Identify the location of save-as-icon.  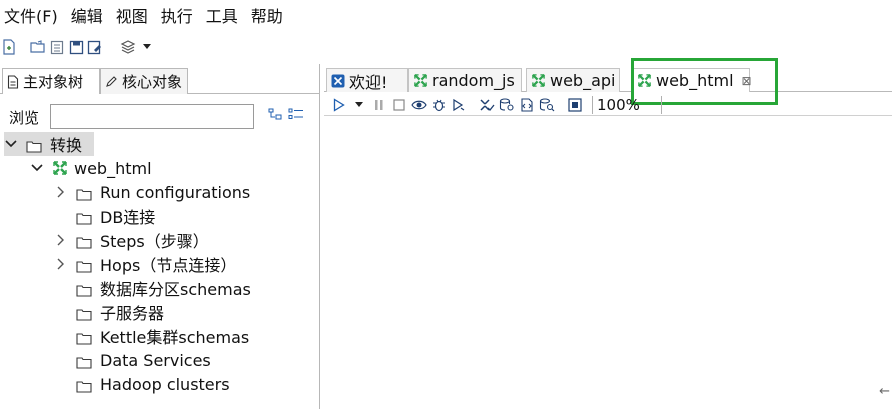
(95, 47).